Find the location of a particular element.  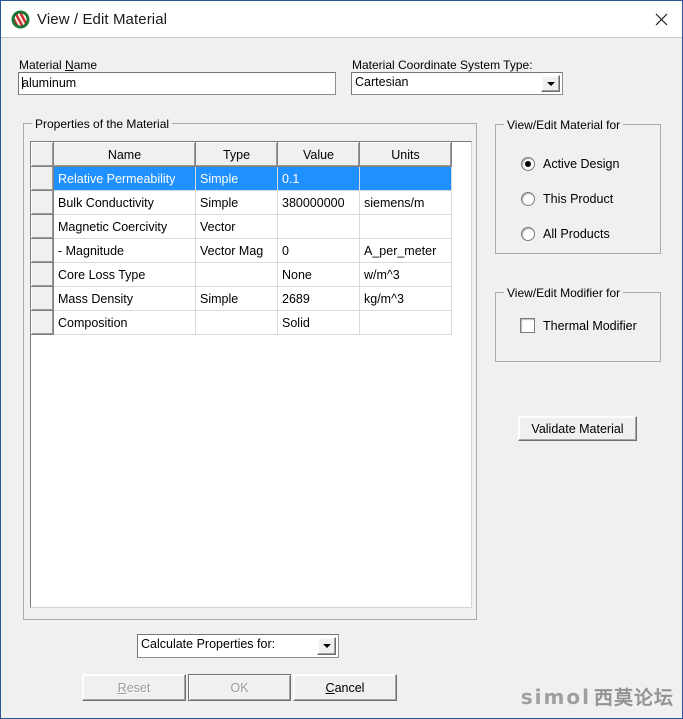

material-name-input: aluminum is located at coordinates (177, 83).